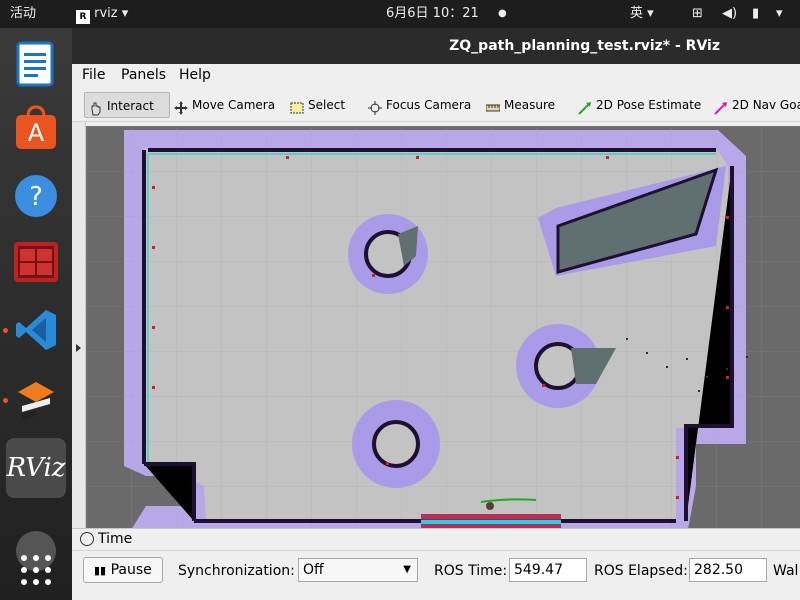  I want to click on select-icon, so click(297, 106).